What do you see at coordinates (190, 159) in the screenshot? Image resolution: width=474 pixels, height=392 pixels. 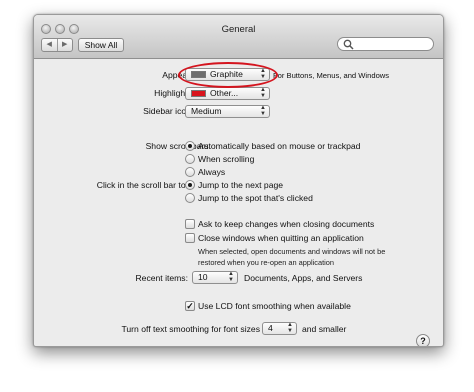 I see `scroll-bars-scrolling-radio` at bounding box center [190, 159].